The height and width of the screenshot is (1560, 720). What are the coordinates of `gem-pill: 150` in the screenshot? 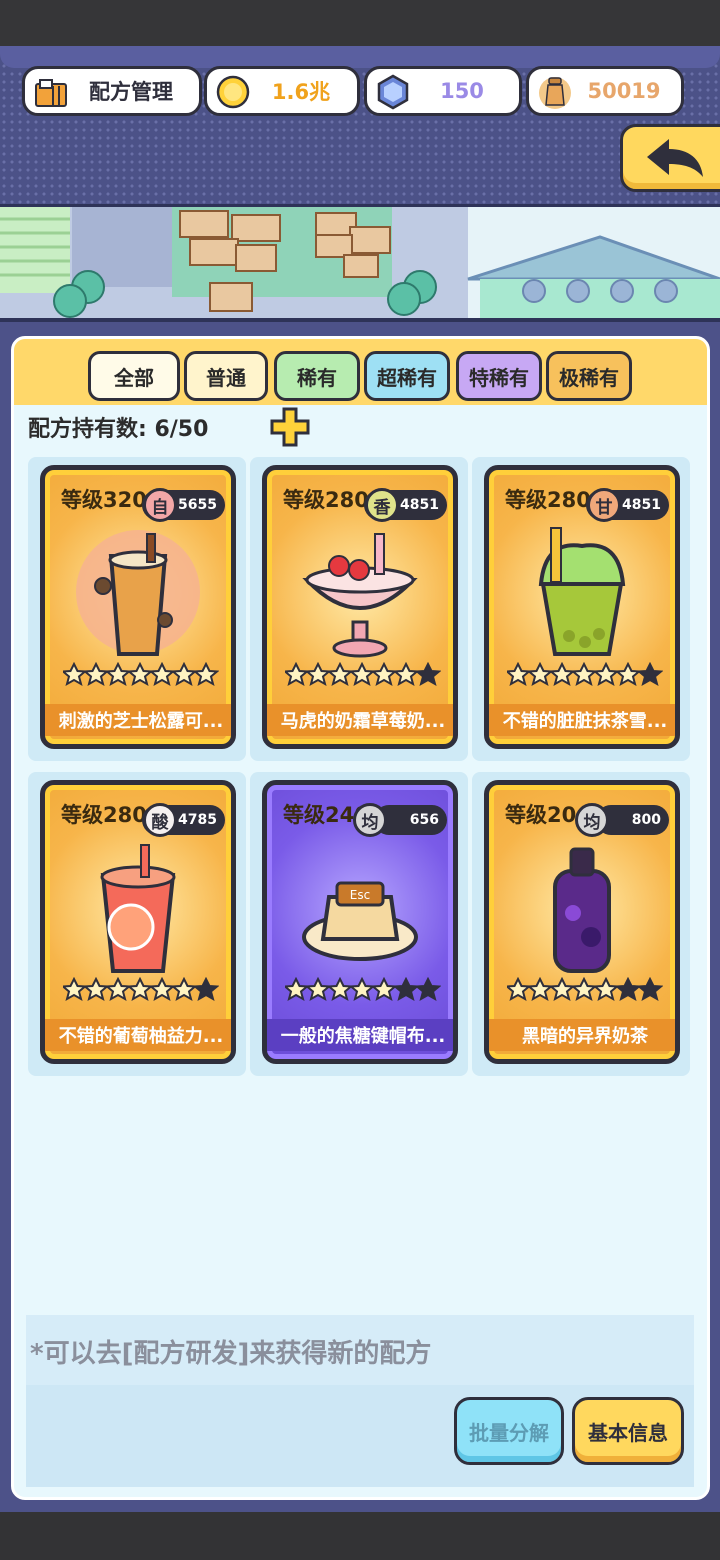 It's located at (443, 91).